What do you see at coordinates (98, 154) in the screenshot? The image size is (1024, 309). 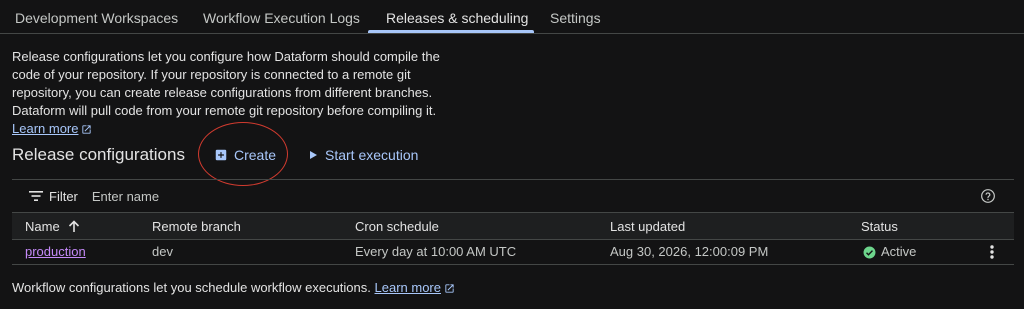 I see `release-configurations-title: Release configurations` at bounding box center [98, 154].